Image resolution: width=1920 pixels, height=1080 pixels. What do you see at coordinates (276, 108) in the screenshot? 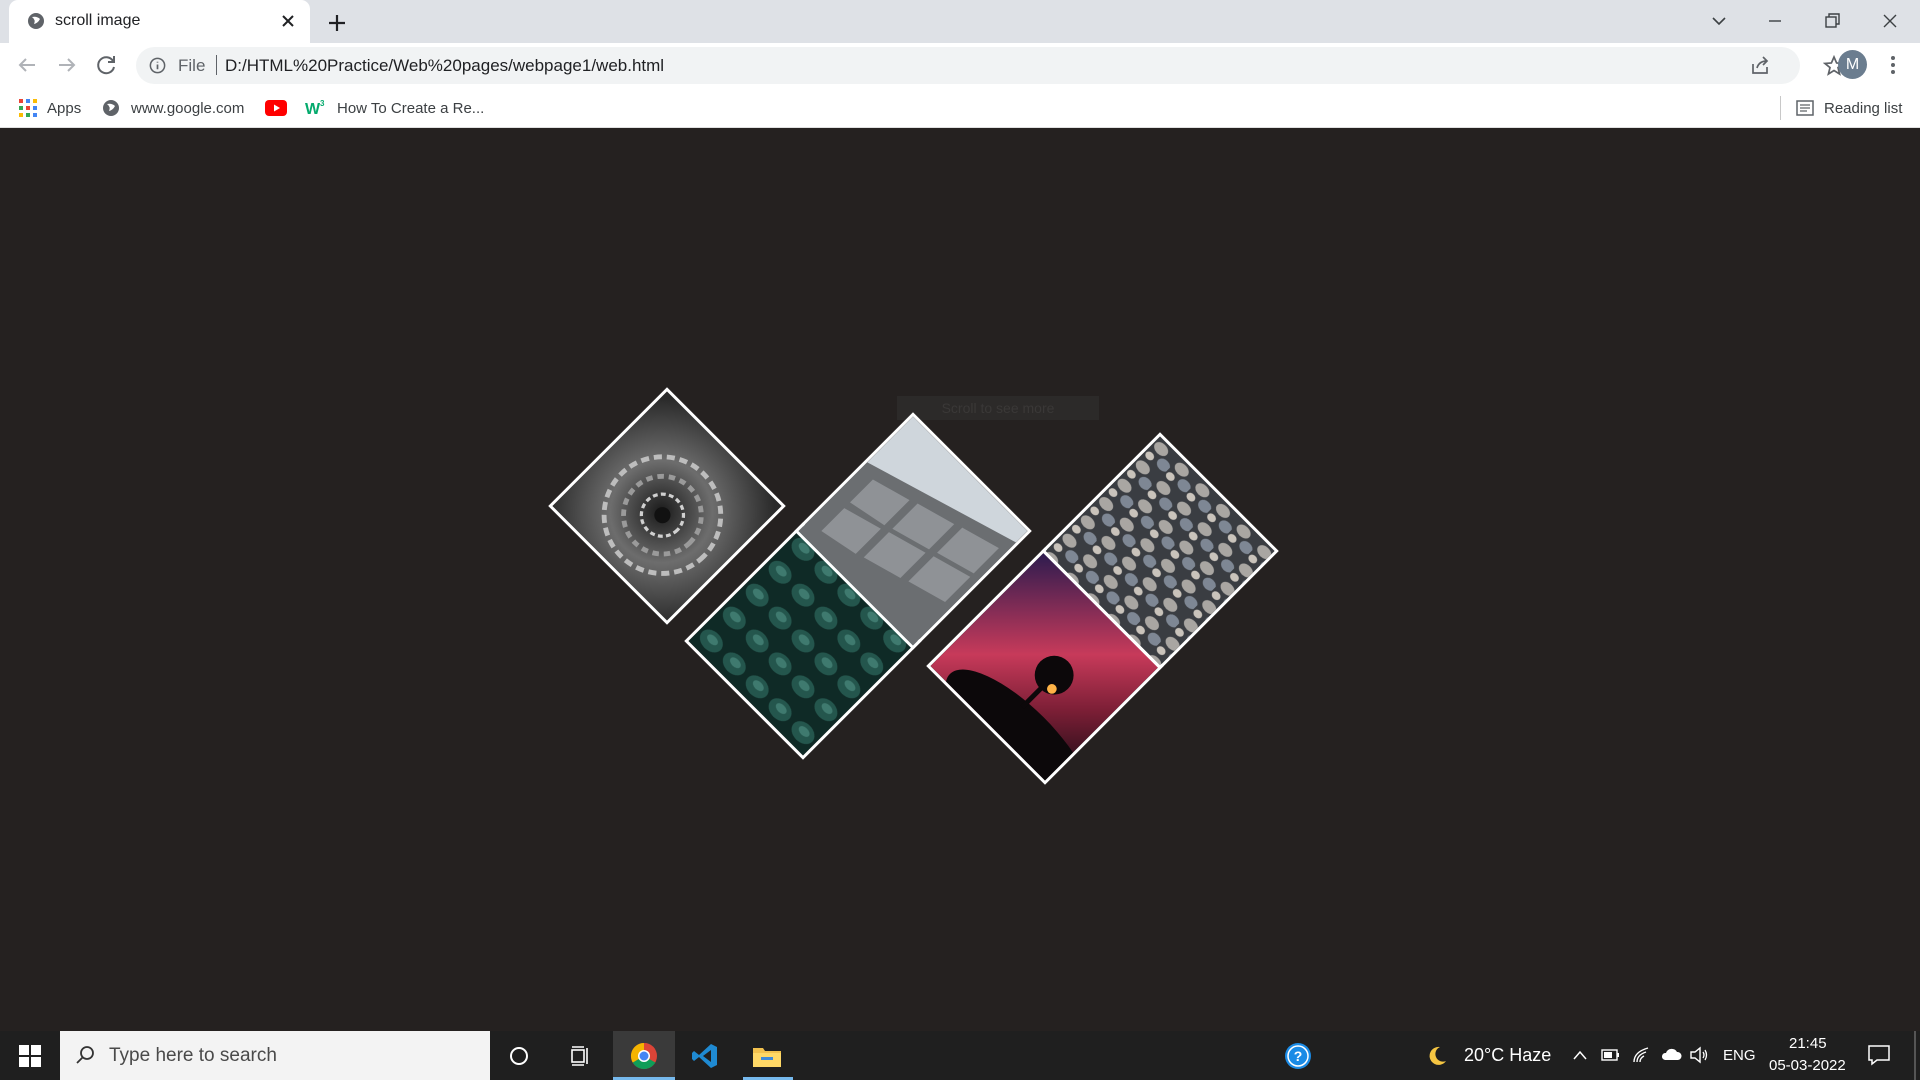
I see `youtube-icon` at bounding box center [276, 108].